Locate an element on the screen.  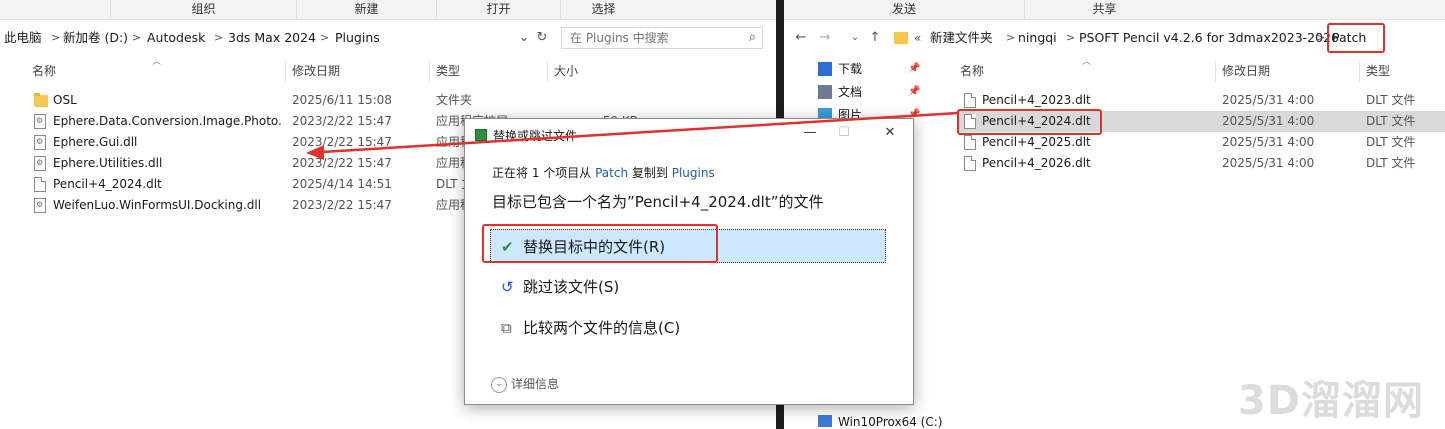
back-arrow-icon: ← is located at coordinates (801, 38).